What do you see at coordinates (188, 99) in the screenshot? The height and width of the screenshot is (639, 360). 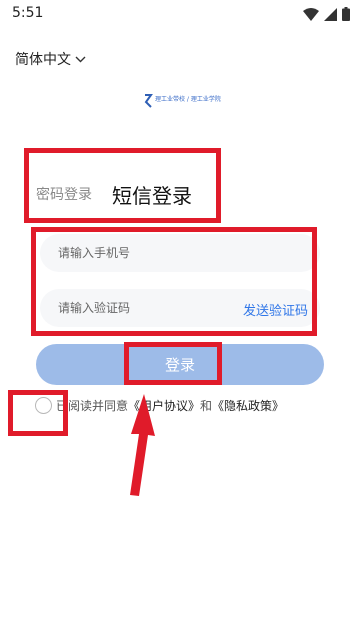 I see `logo-text: 理工业带校 / 理工业学院` at bounding box center [188, 99].